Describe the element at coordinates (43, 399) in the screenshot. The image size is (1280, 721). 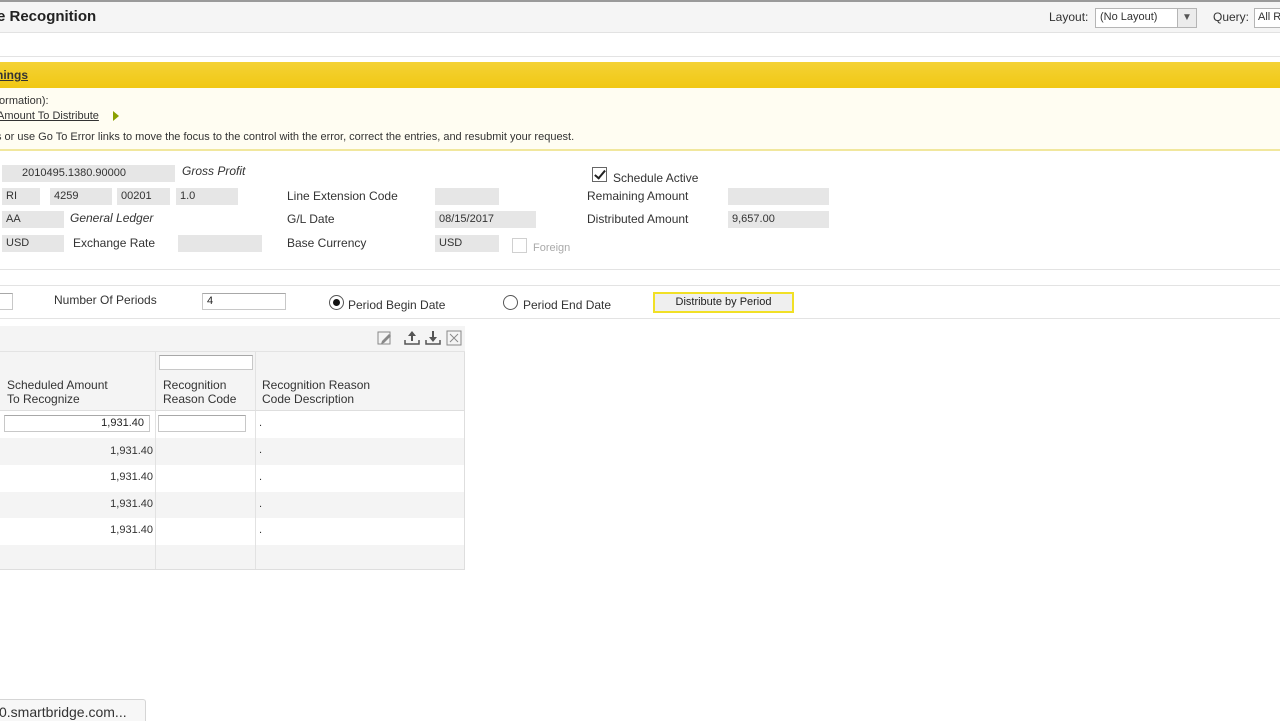
I see `column-header-text: To Recognize` at that location.